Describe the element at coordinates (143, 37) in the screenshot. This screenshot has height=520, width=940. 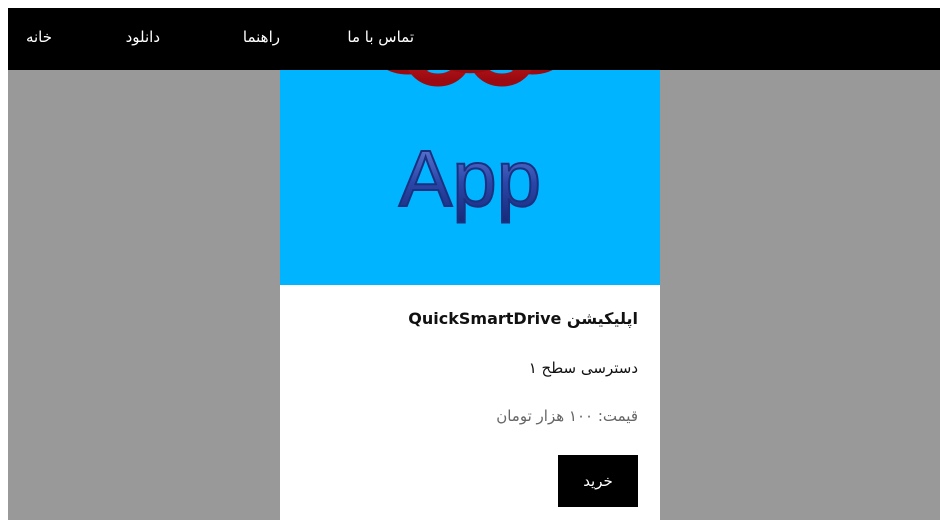
I see `nav-link-download: دانلود` at that location.